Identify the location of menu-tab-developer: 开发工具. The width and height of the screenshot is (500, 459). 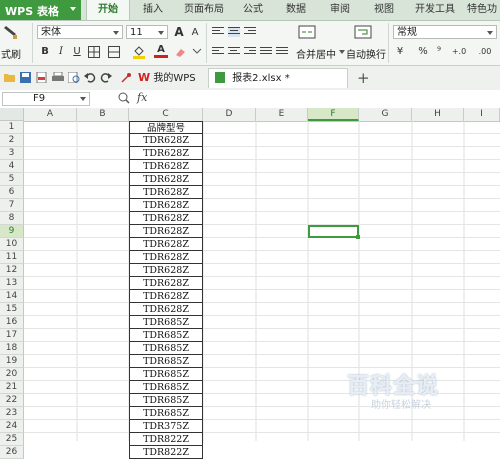
(435, 10).